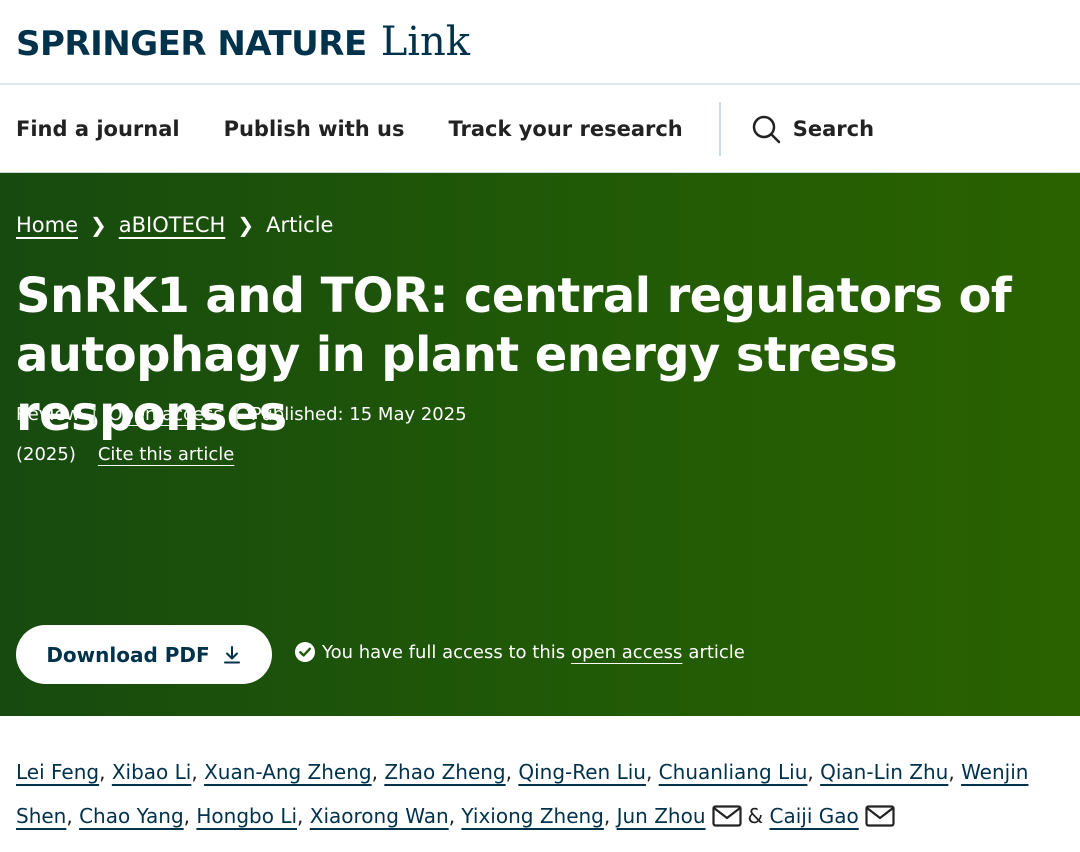 The height and width of the screenshot is (852, 1080). I want to click on check-circle-icon, so click(305, 652).